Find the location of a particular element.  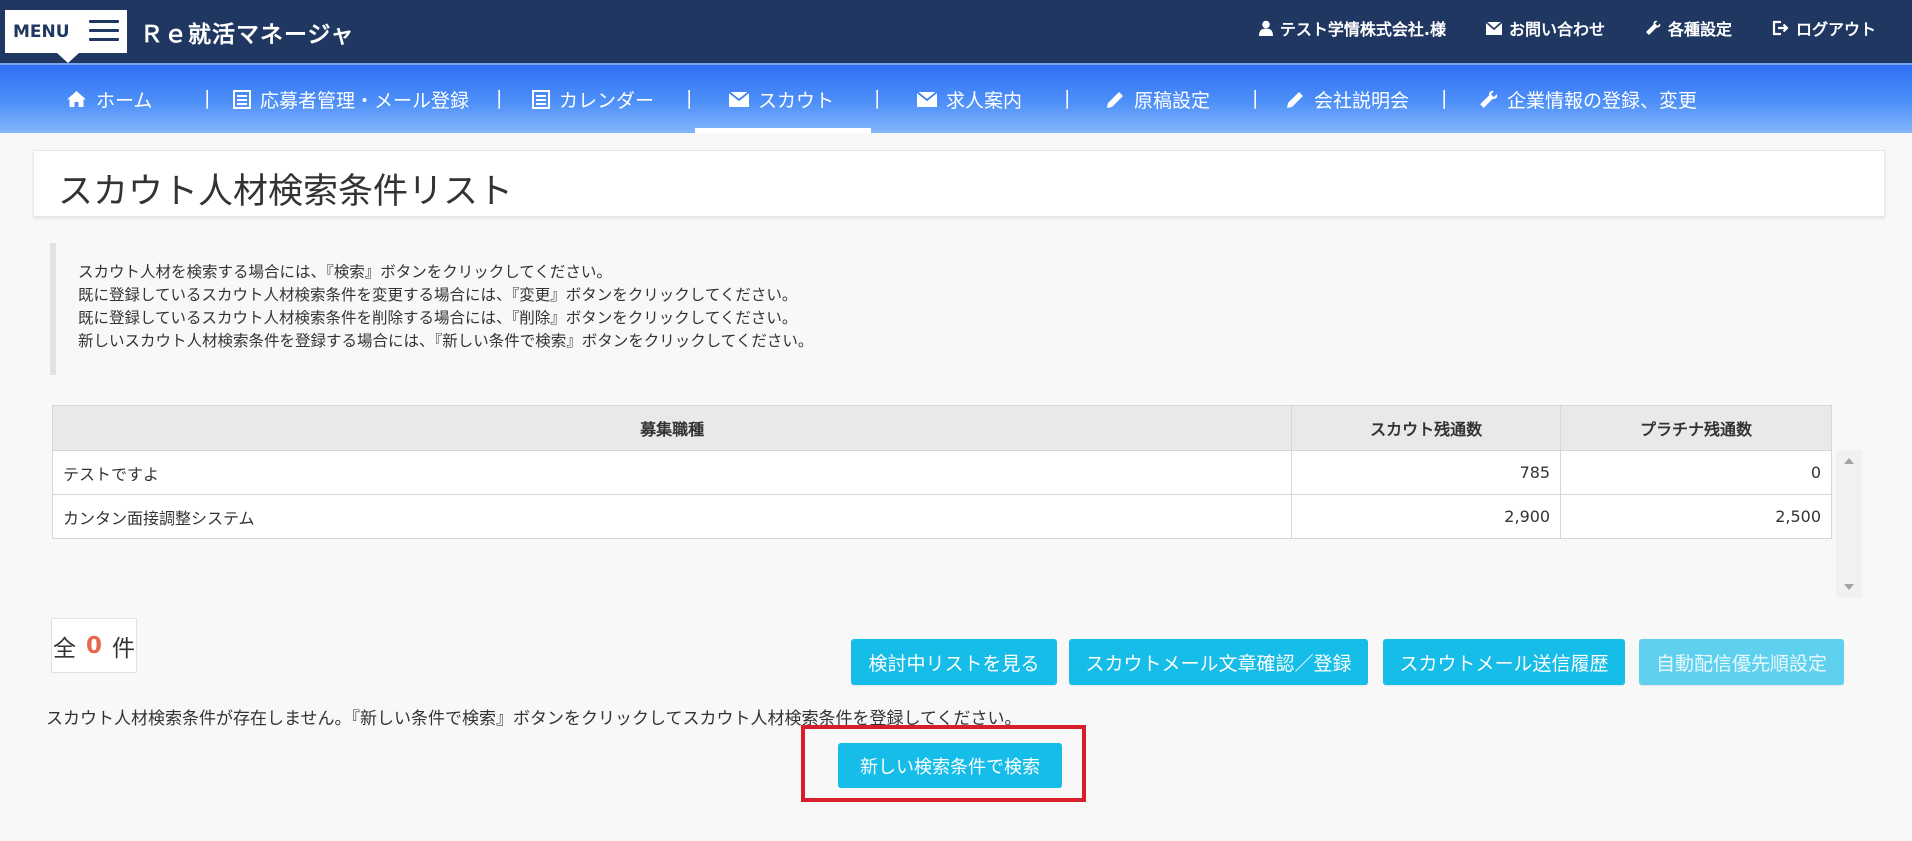

table-row: カンタン面接調整システム 2,900 2,500 is located at coordinates (941, 516).